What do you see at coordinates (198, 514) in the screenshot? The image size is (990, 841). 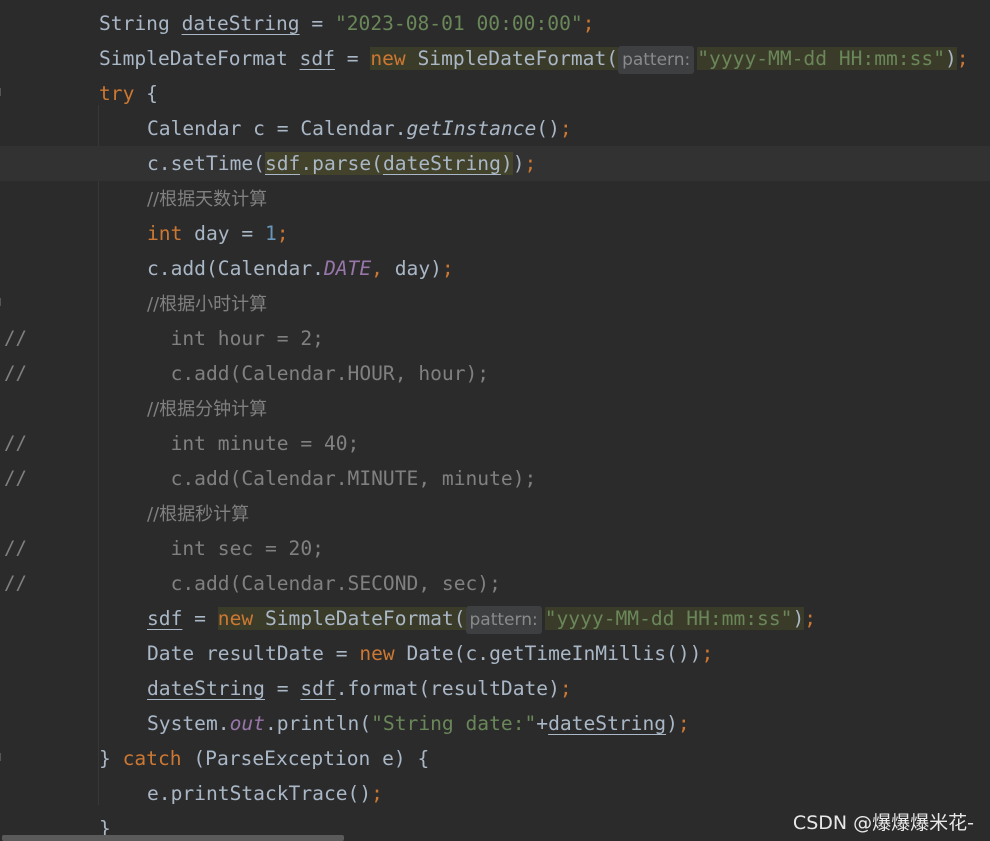 I see `code-text: //根据秒计算` at bounding box center [198, 514].